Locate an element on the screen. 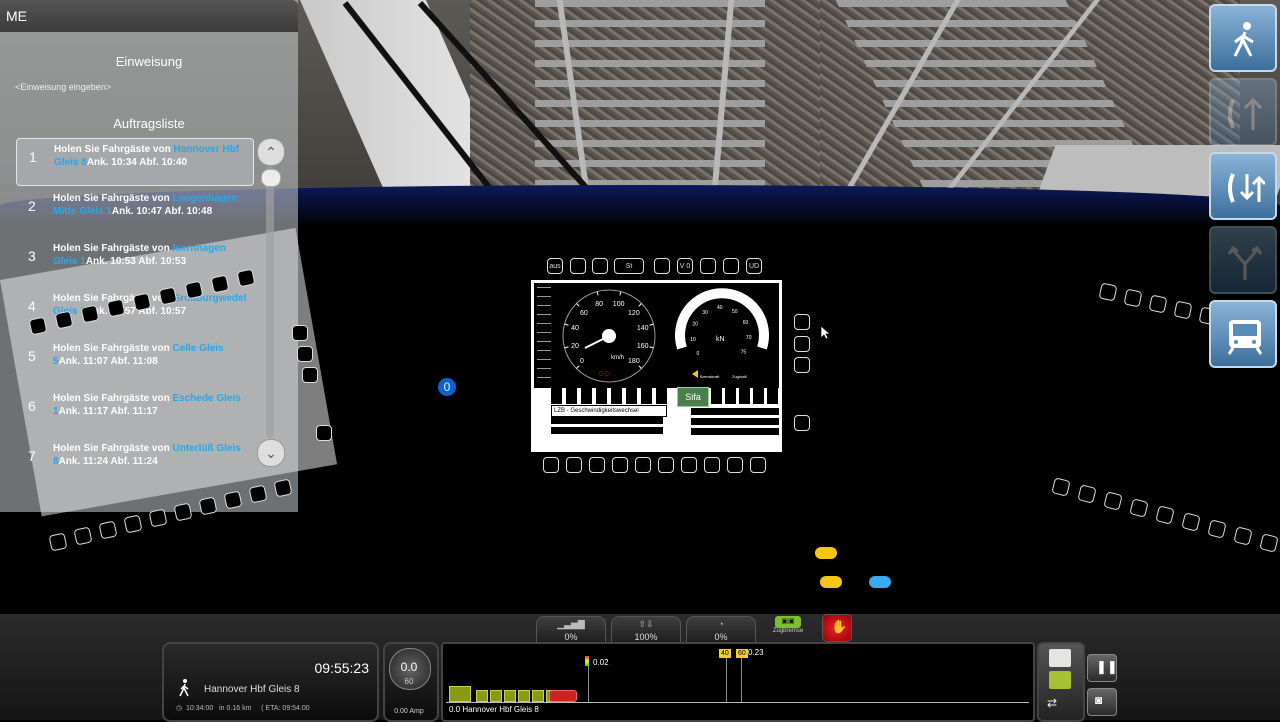  in-label: in is located at coordinates (222, 708).